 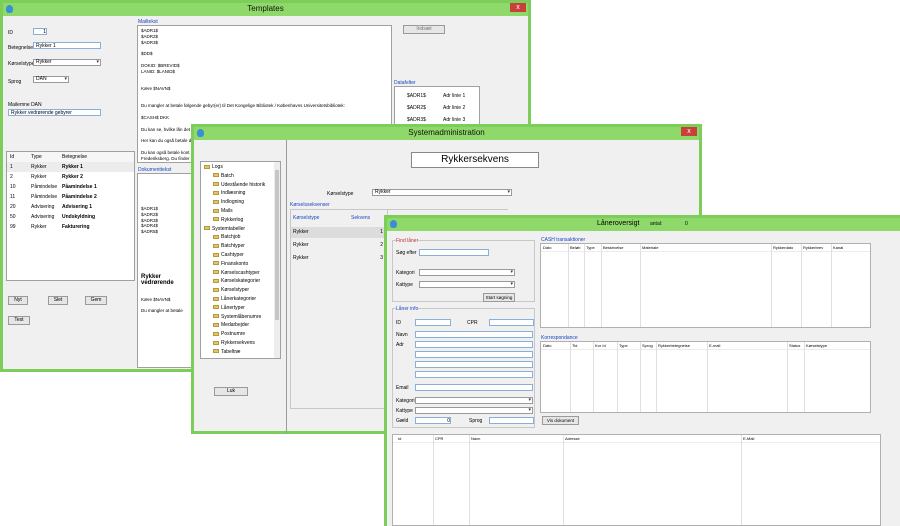 I want to click on id-field: 1, so click(x=40, y=31).